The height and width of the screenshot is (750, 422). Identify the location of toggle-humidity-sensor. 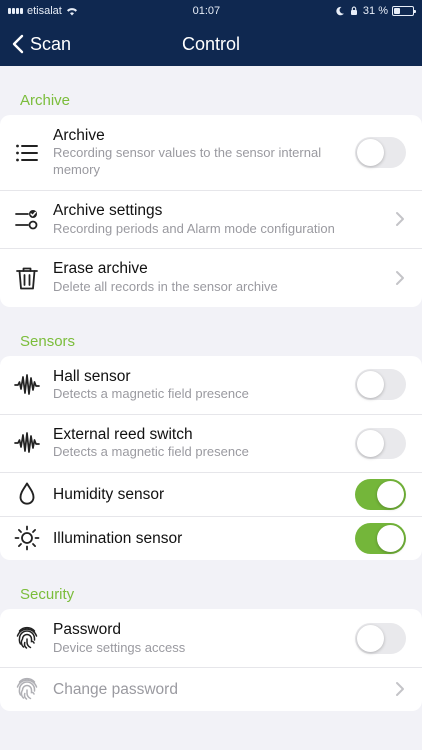
(380, 494).